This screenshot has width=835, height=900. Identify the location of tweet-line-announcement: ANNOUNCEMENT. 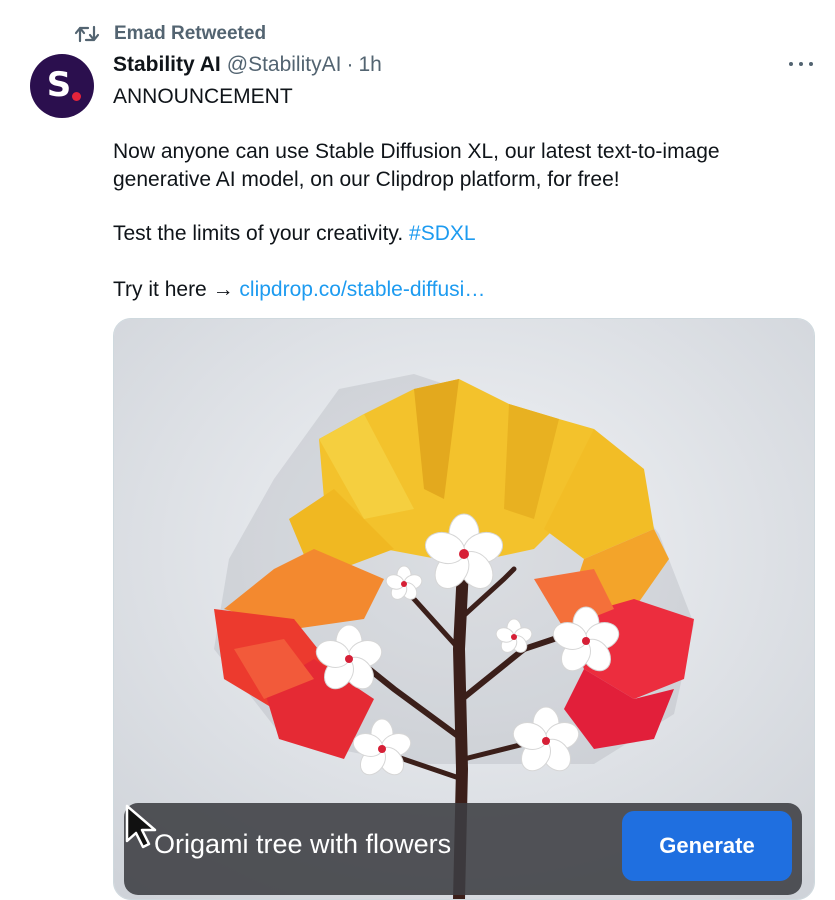
(203, 96).